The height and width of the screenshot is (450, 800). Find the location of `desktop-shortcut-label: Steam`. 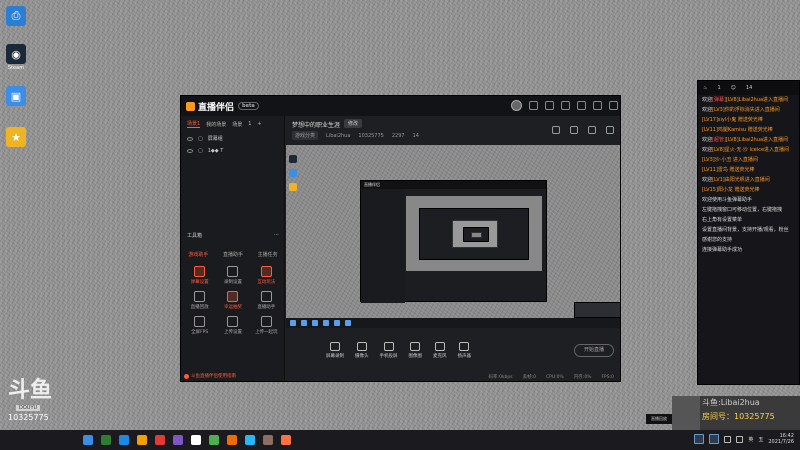

desktop-shortcut-label: Steam is located at coordinates (16, 68).